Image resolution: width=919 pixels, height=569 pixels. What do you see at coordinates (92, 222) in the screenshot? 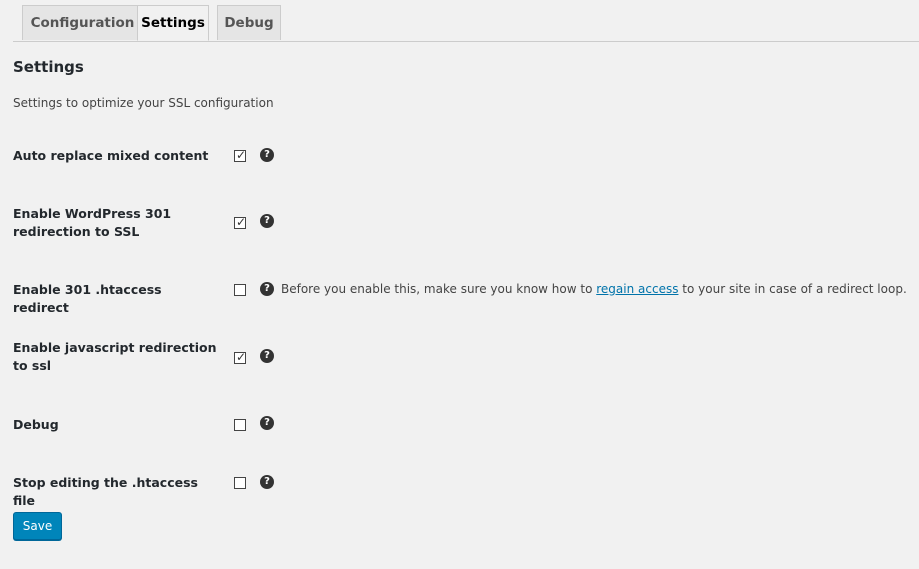
I see `setting-label-wp-301: Enable WordPress 301 redirection to SSL` at bounding box center [92, 222].